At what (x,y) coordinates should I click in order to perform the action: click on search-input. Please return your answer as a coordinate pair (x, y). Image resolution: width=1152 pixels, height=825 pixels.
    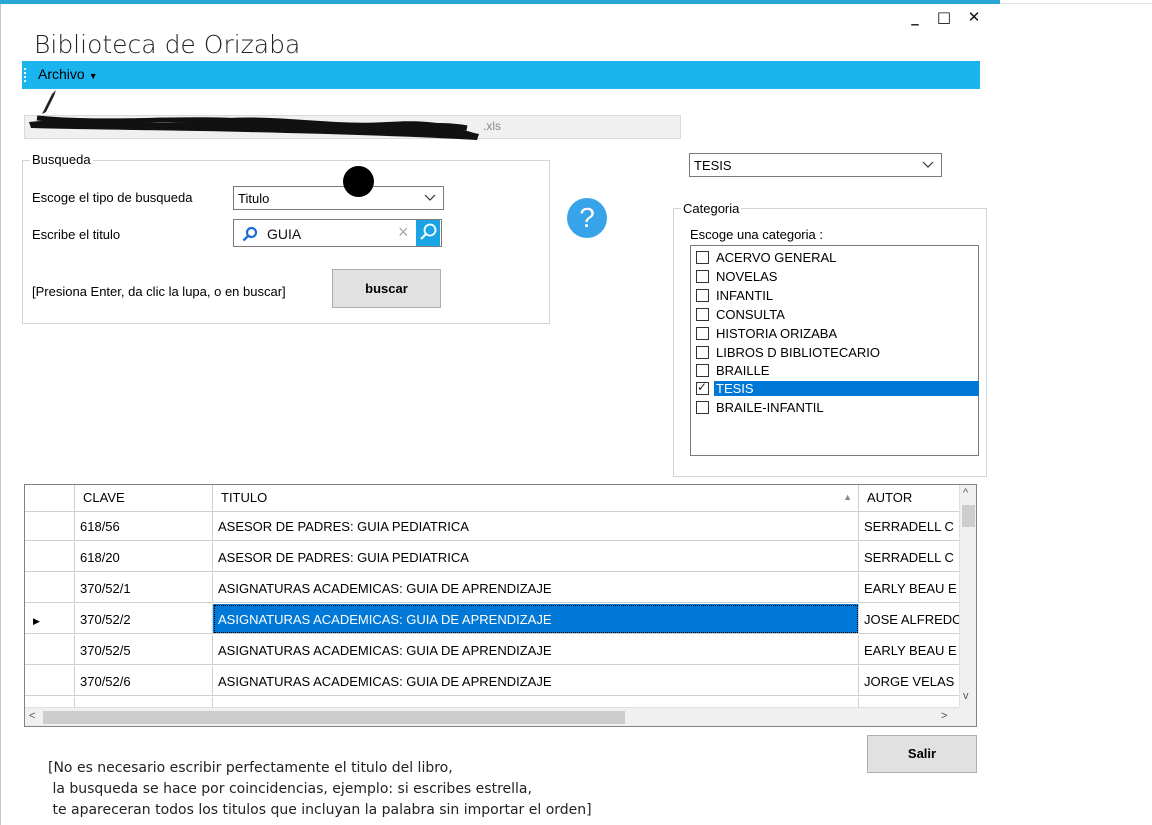
    Looking at the image, I should click on (331, 234).